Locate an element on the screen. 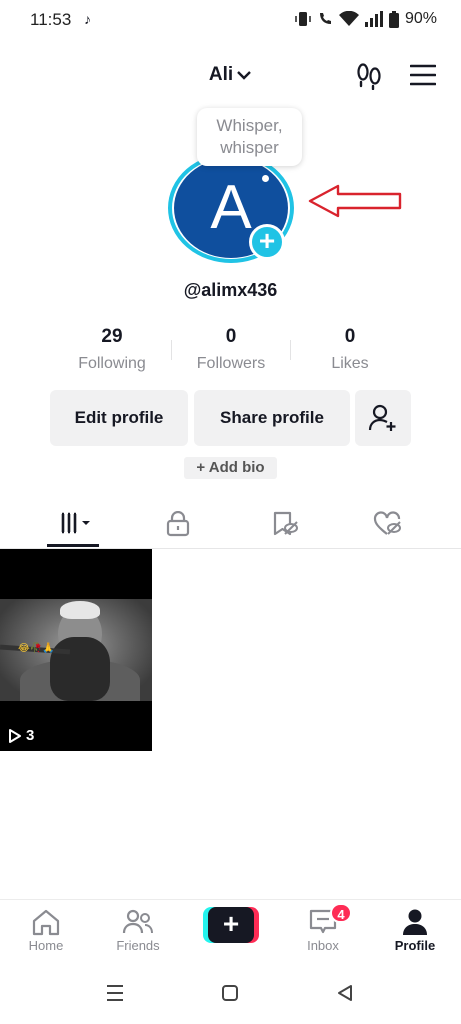  play-count-value: 3 is located at coordinates (30, 735).